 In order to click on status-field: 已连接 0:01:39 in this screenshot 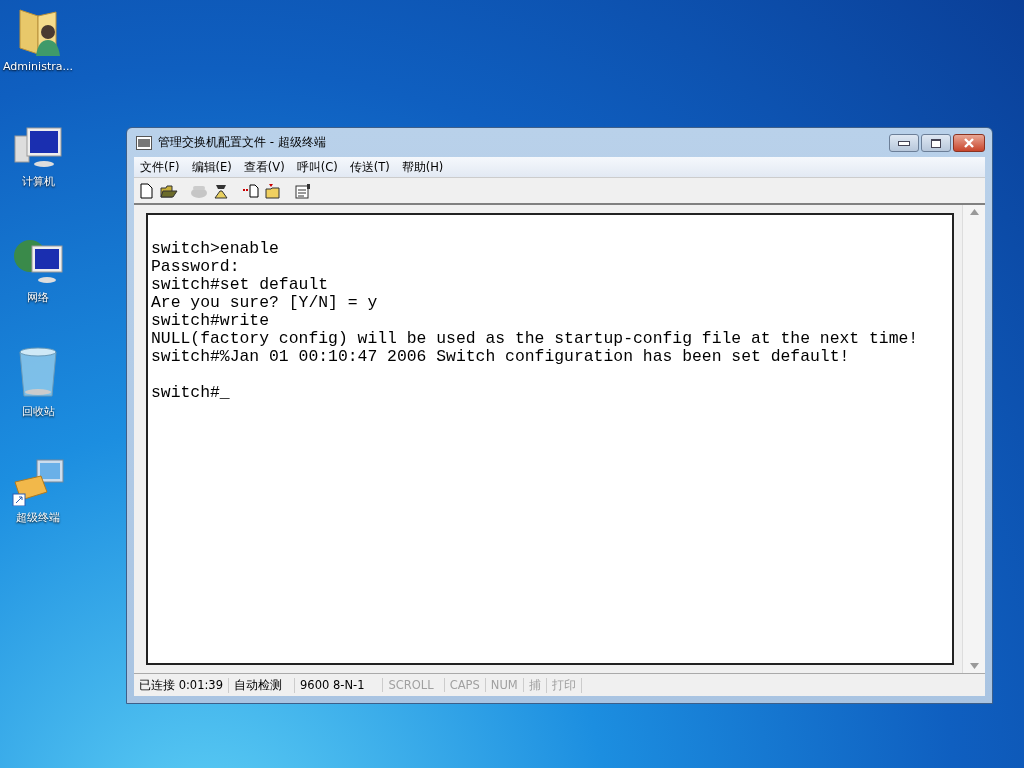, I will do `click(181, 685)`.